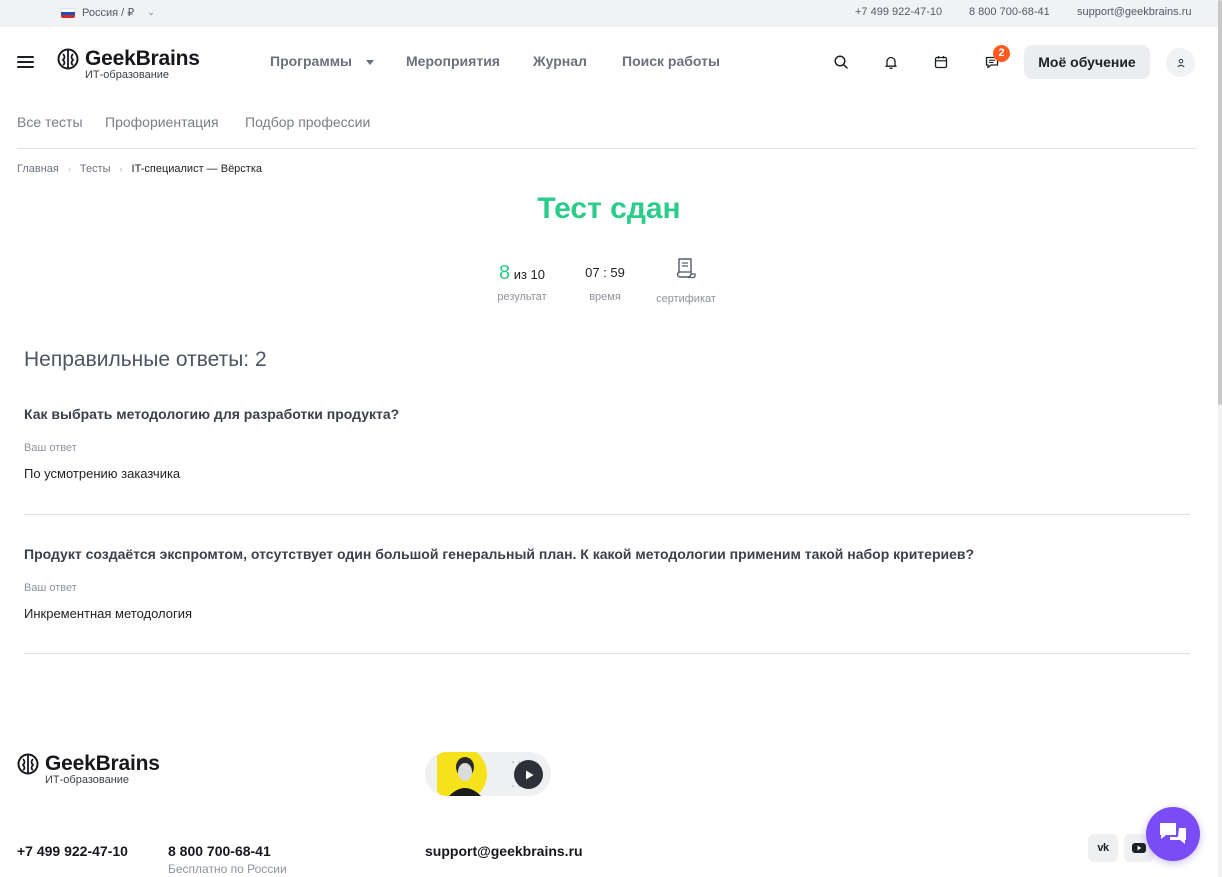 Image resolution: width=1222 pixels, height=877 pixels. I want to click on region-selector: Россия / ₽ ⌄, so click(108, 12).